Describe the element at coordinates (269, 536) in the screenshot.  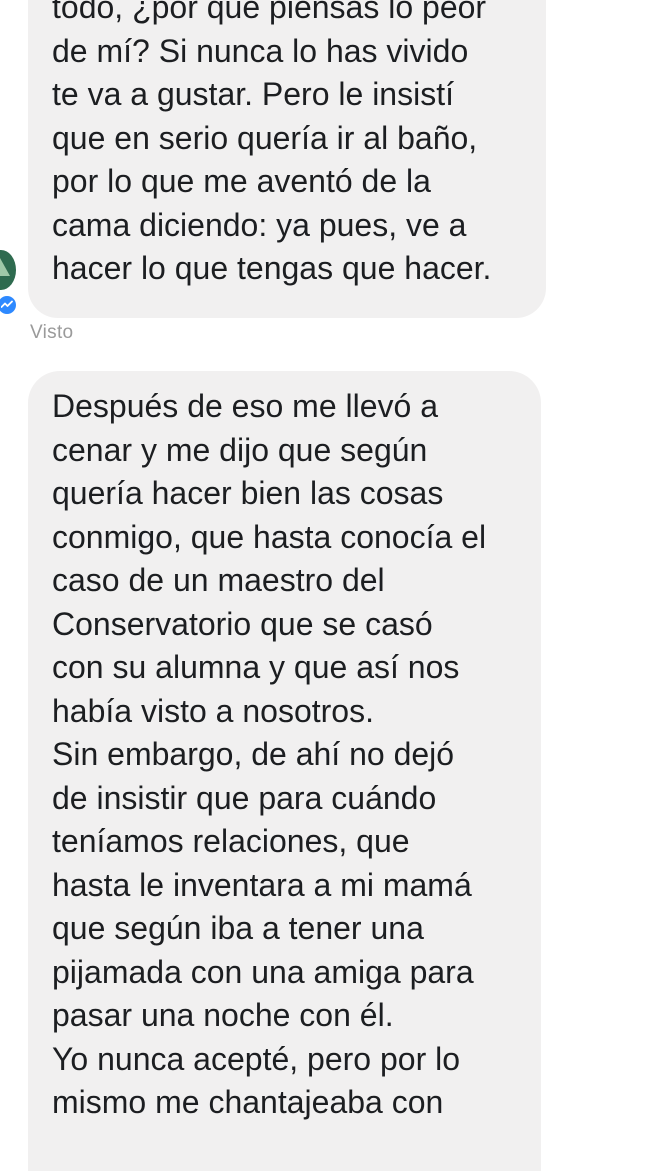
I see `message-line: conmigo, que hasta conocía el` at that location.